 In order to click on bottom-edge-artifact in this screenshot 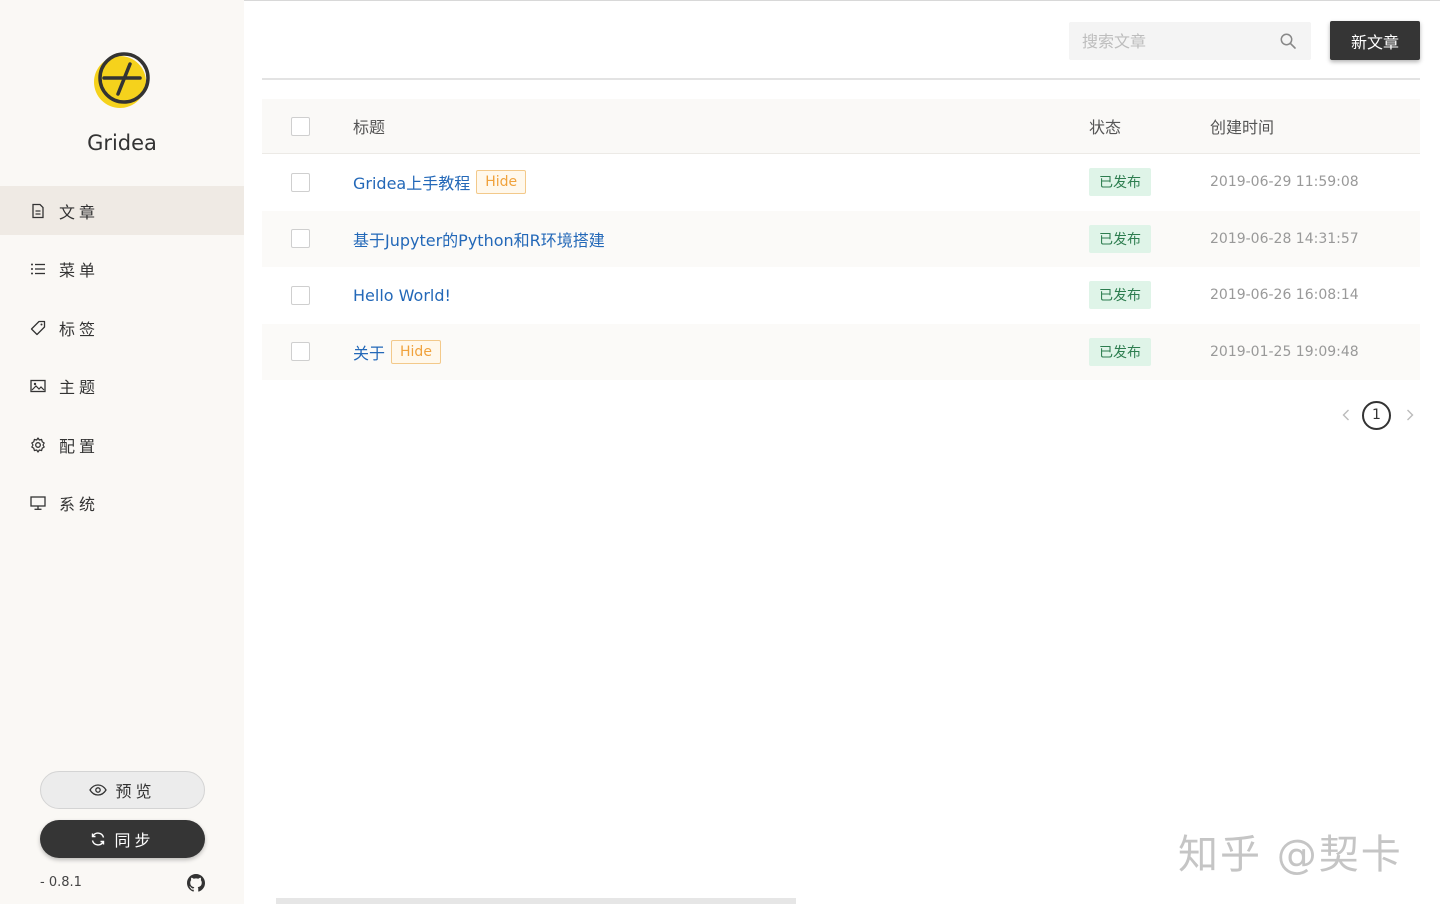, I will do `click(536, 901)`.